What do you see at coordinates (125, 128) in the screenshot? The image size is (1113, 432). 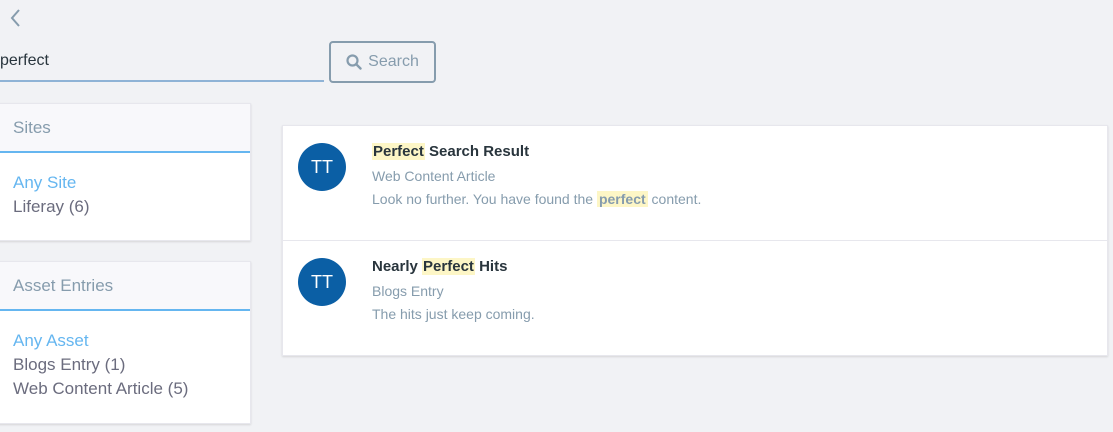 I see `sites-facet-header: Sites` at bounding box center [125, 128].